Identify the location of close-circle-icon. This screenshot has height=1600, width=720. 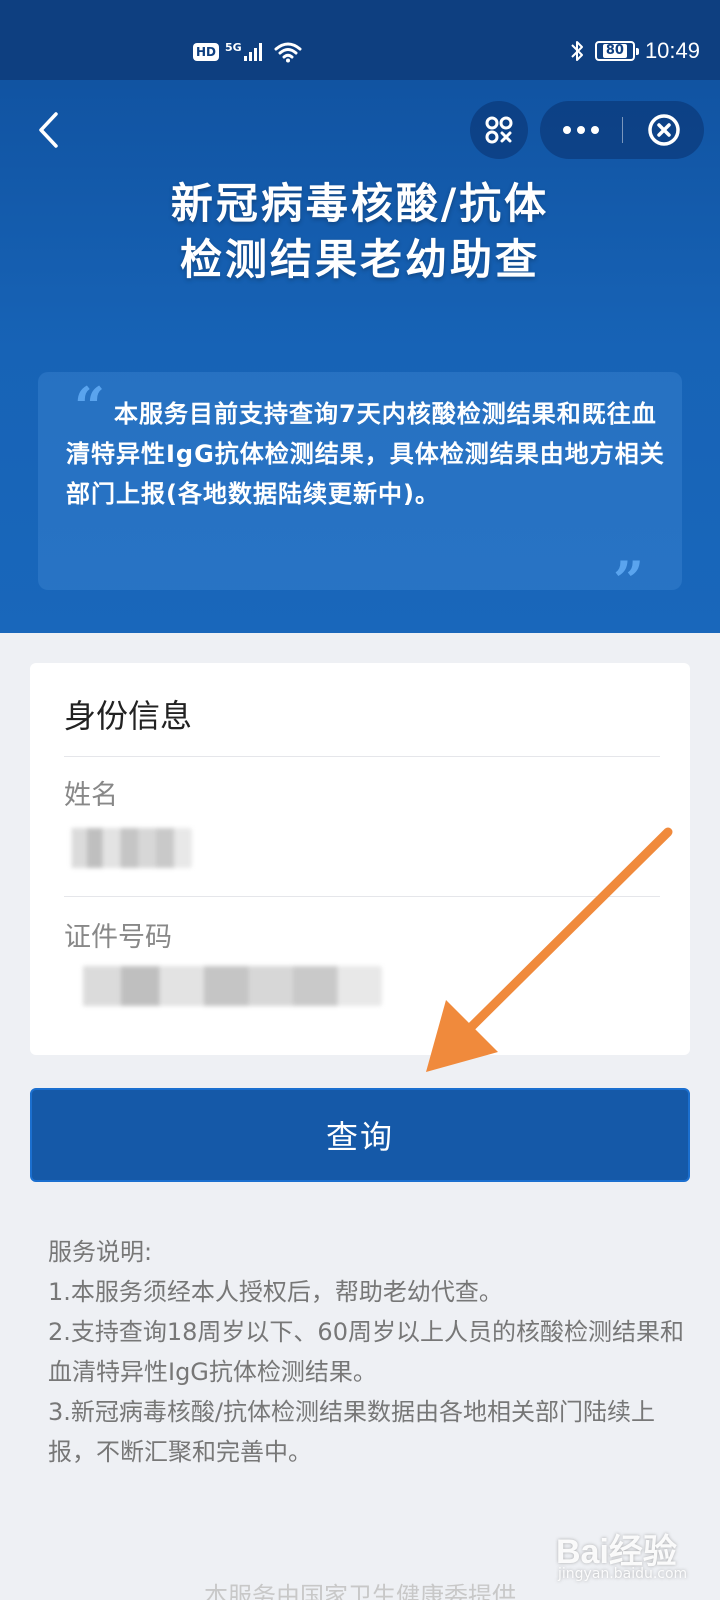
(663, 130).